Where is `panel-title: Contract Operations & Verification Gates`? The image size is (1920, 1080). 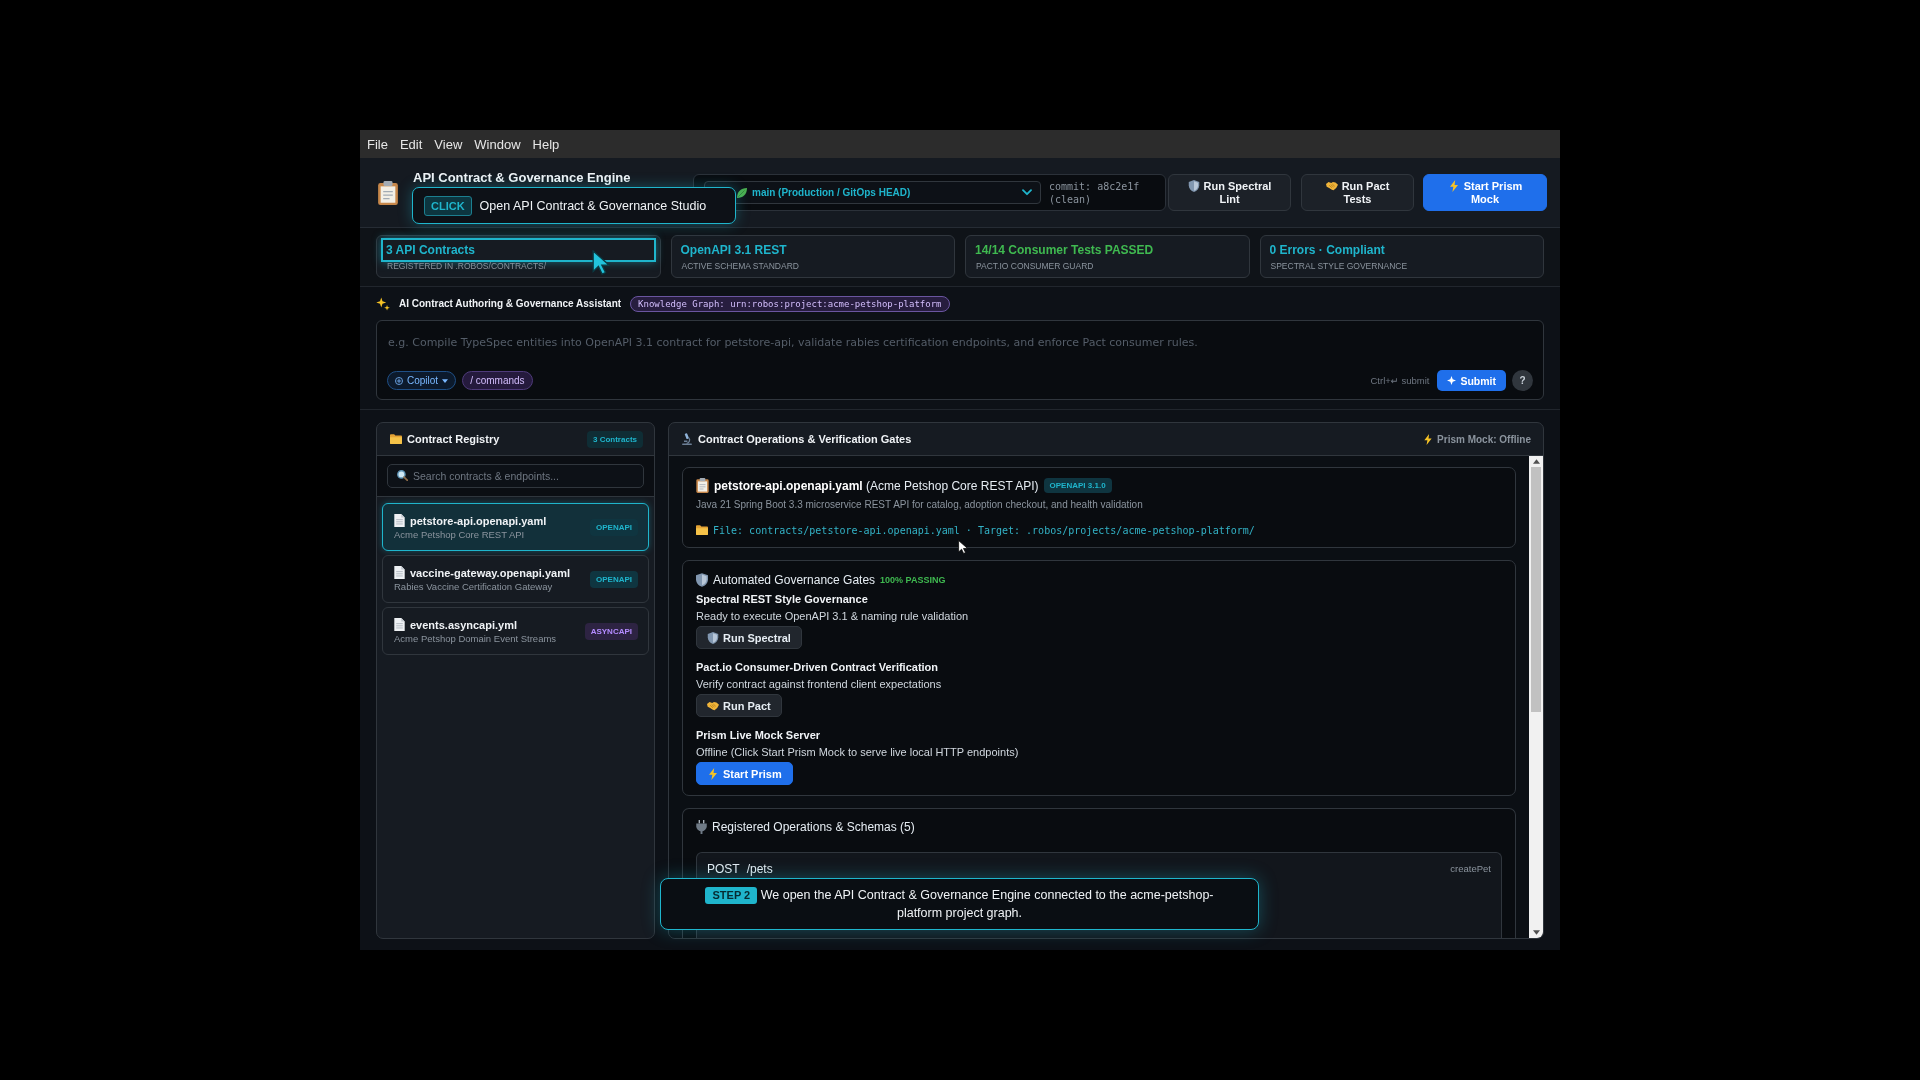
panel-title: Contract Operations & Verification Gates is located at coordinates (805, 439).